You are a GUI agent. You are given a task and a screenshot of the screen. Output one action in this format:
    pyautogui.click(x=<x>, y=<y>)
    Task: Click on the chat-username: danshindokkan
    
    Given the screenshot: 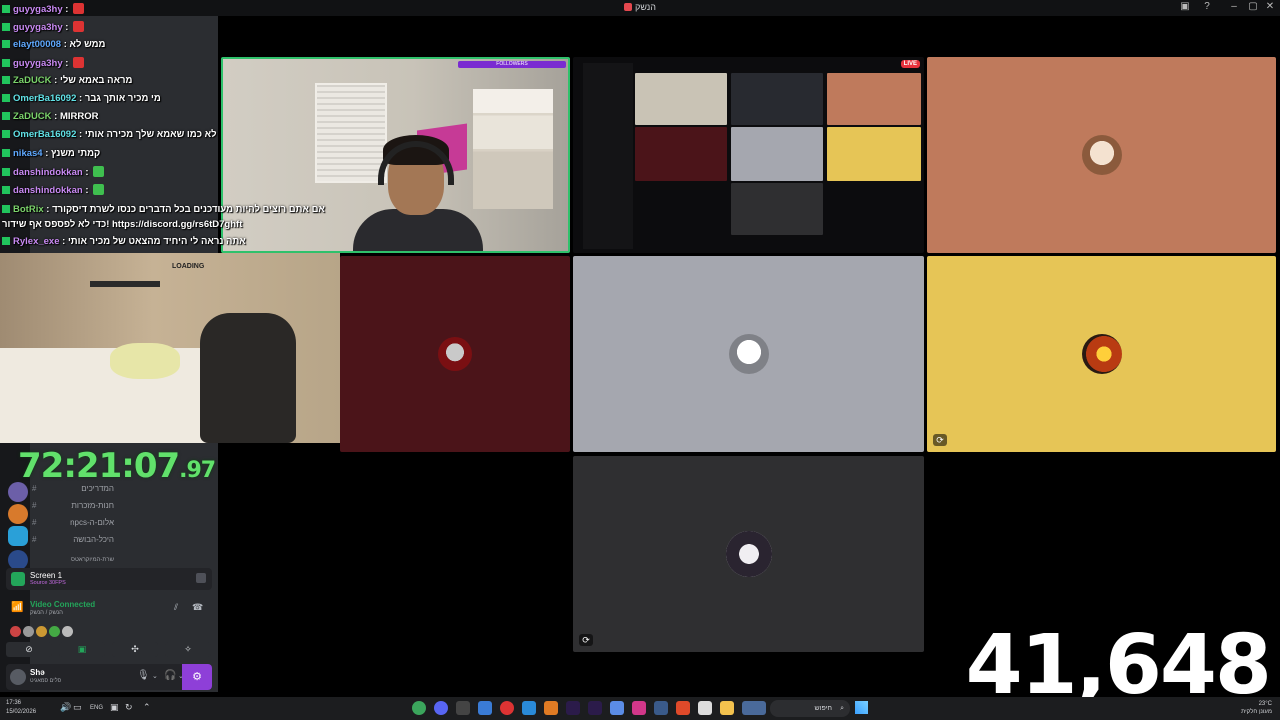 What is the action you would take?
    pyautogui.click(x=48, y=172)
    